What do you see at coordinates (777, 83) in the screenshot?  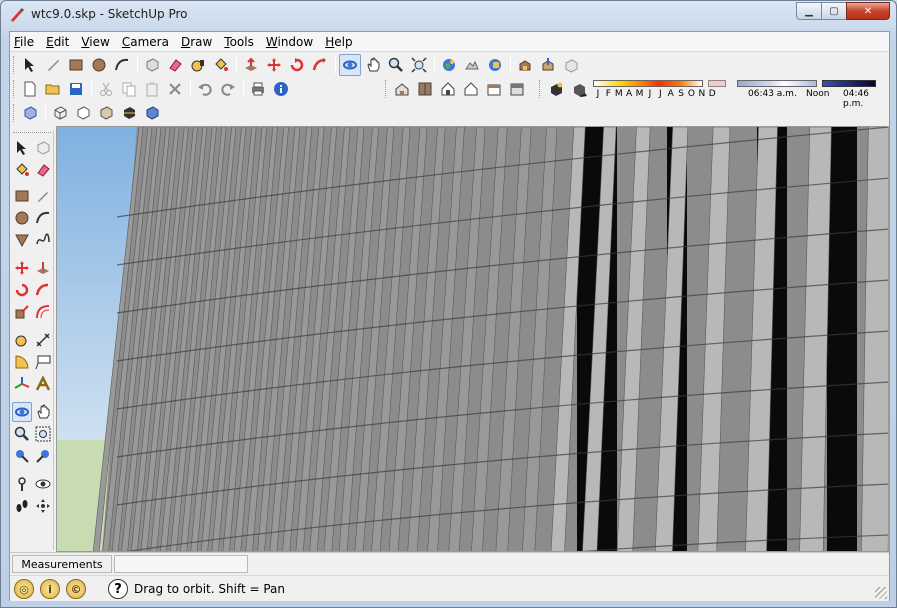 I see `time-slider` at bounding box center [777, 83].